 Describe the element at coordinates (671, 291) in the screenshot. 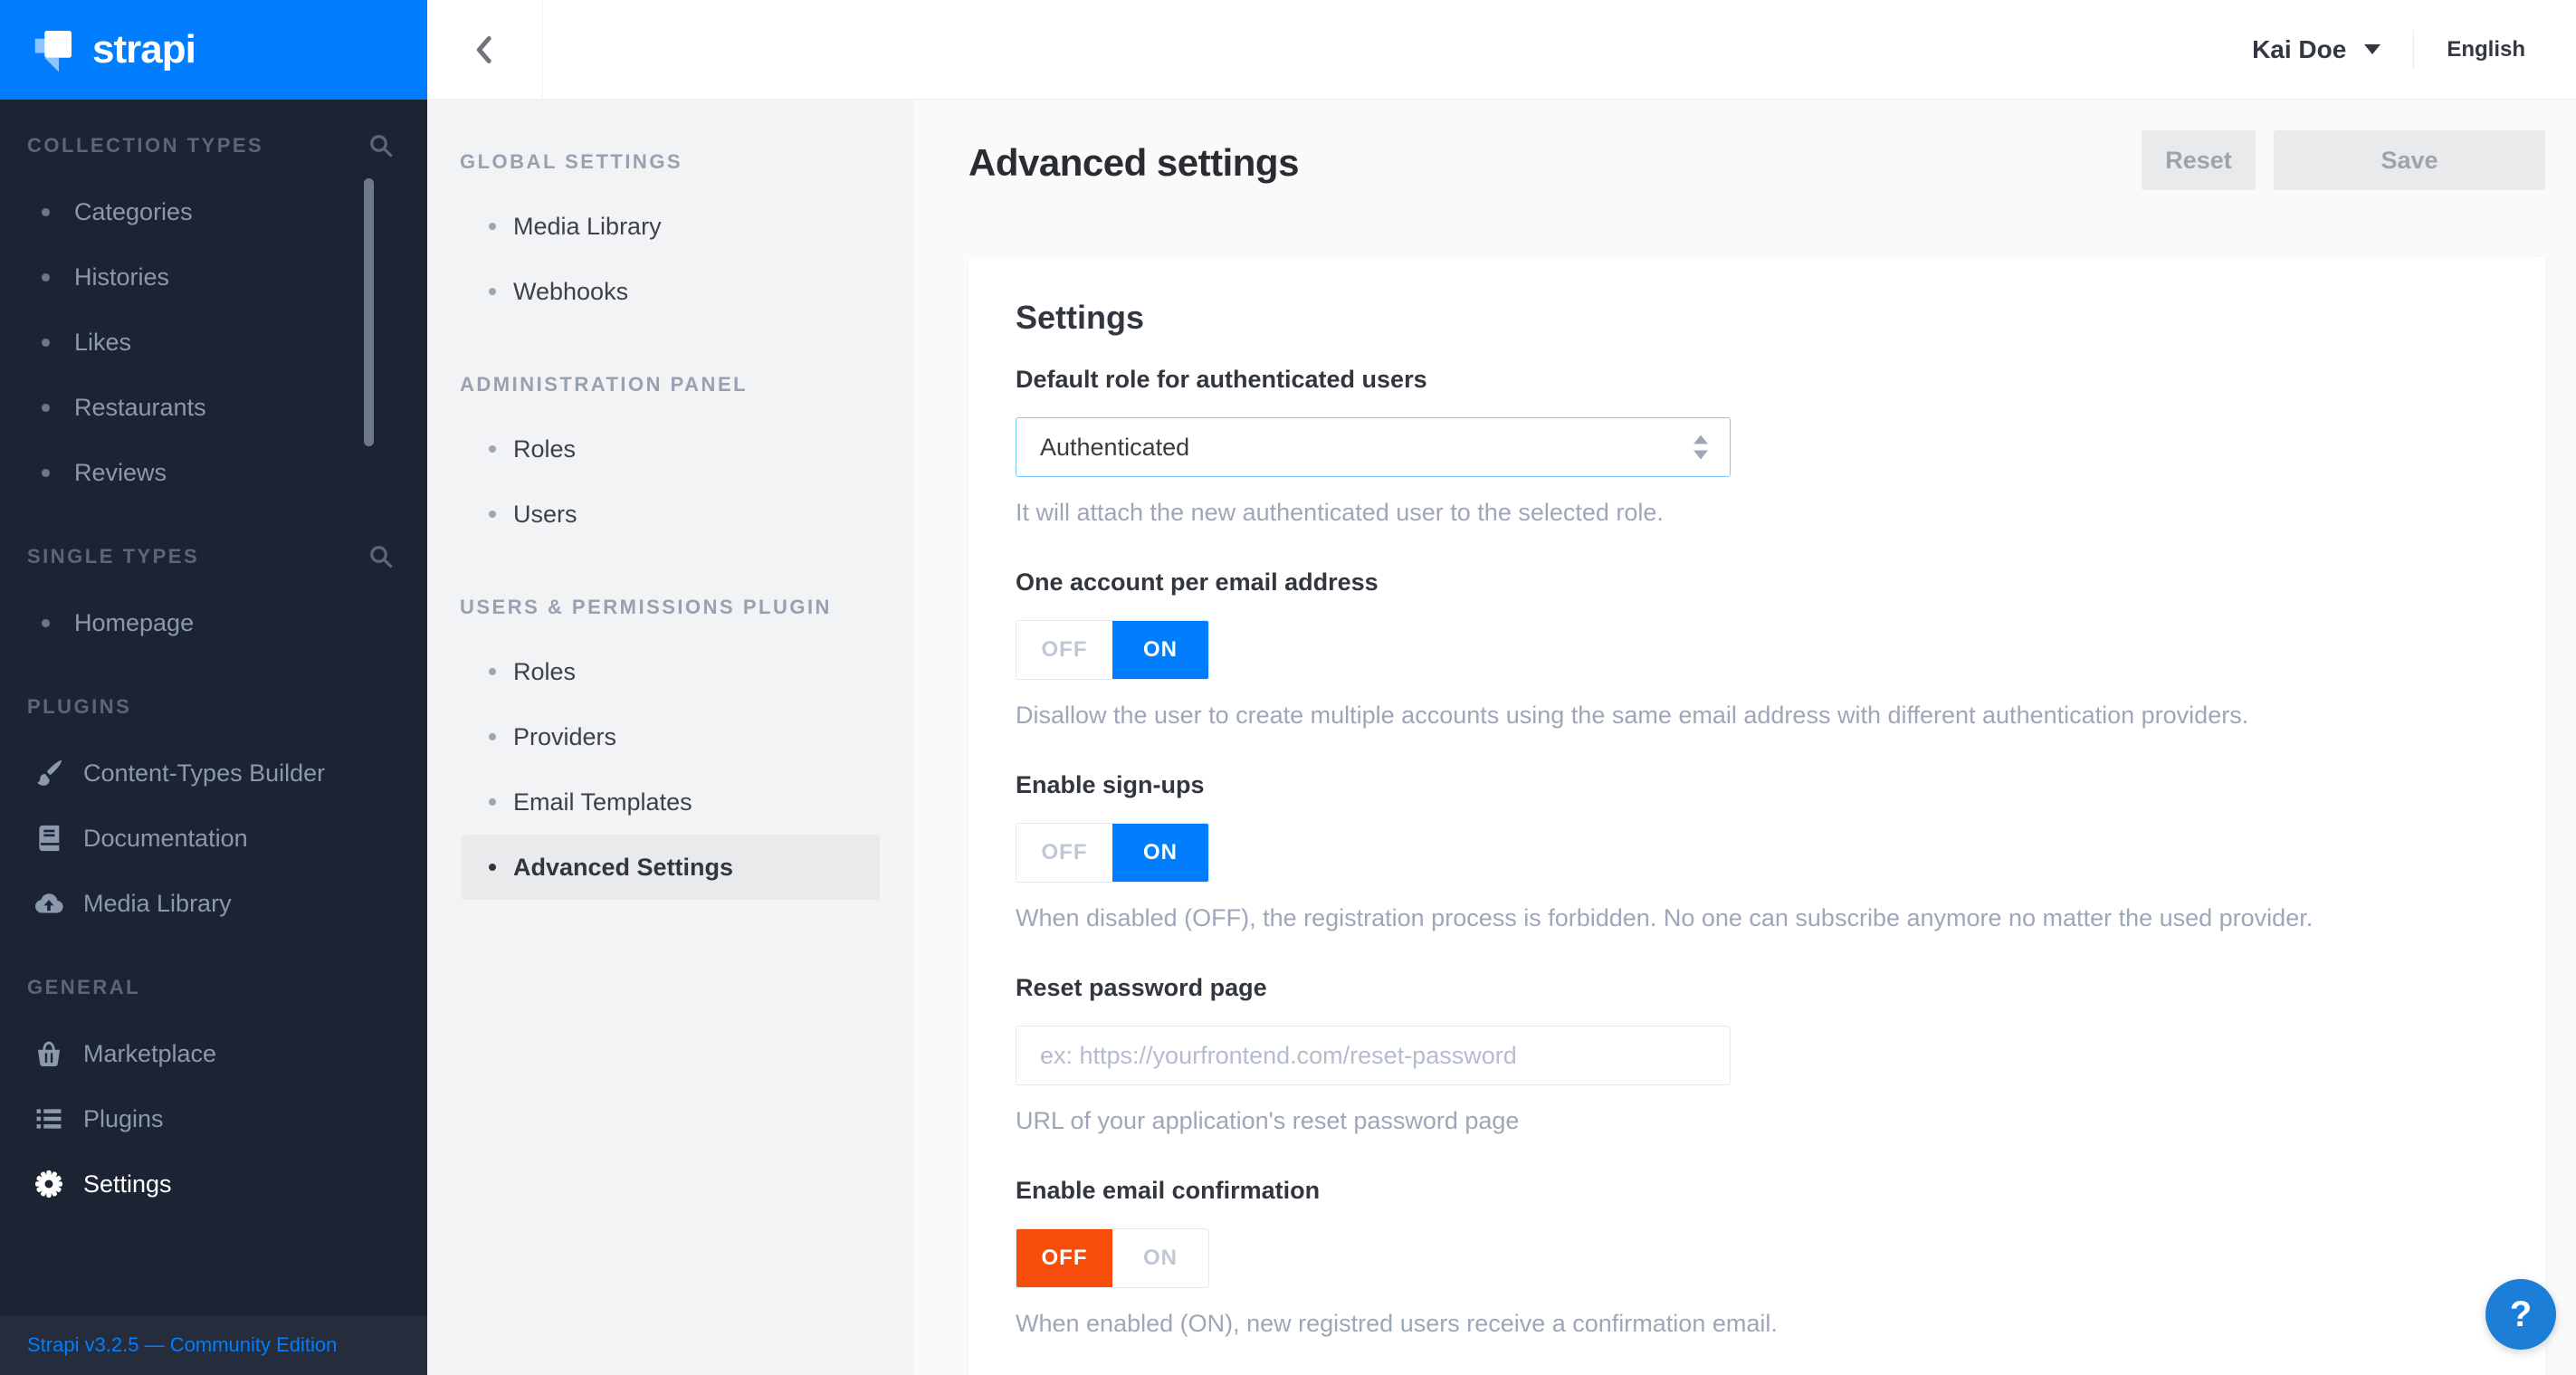

I see `settings-item-webhooks: Webhooks` at that location.